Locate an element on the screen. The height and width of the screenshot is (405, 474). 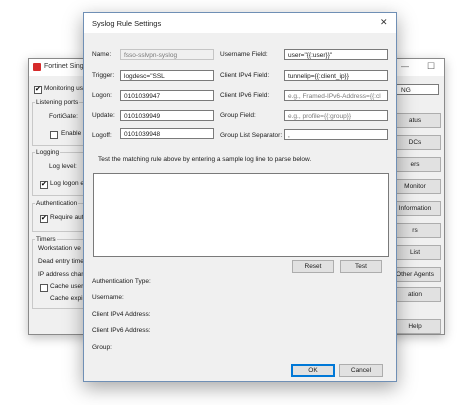
log-level-label: Log level: is located at coordinates (63, 166).